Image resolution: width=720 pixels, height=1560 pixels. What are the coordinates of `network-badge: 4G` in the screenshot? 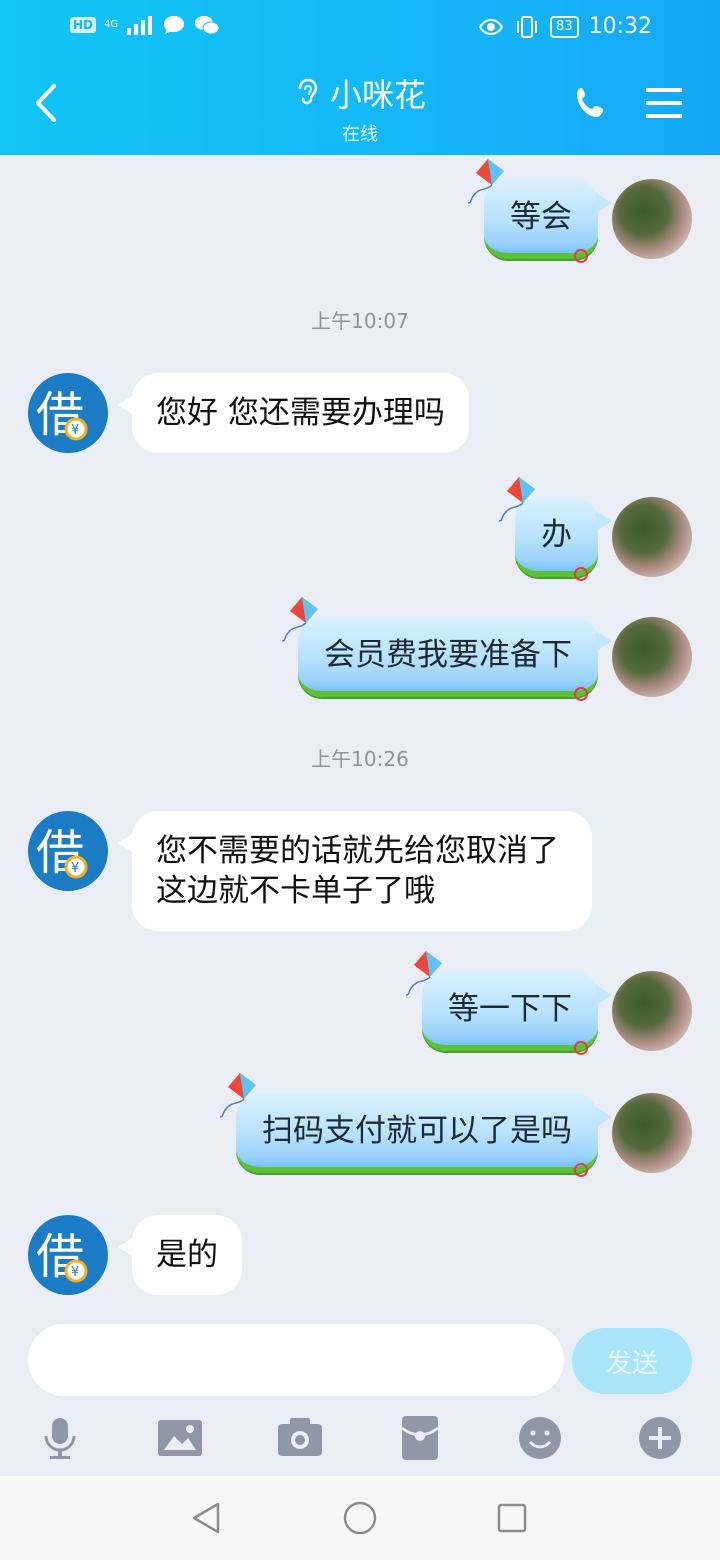 It's located at (111, 24).